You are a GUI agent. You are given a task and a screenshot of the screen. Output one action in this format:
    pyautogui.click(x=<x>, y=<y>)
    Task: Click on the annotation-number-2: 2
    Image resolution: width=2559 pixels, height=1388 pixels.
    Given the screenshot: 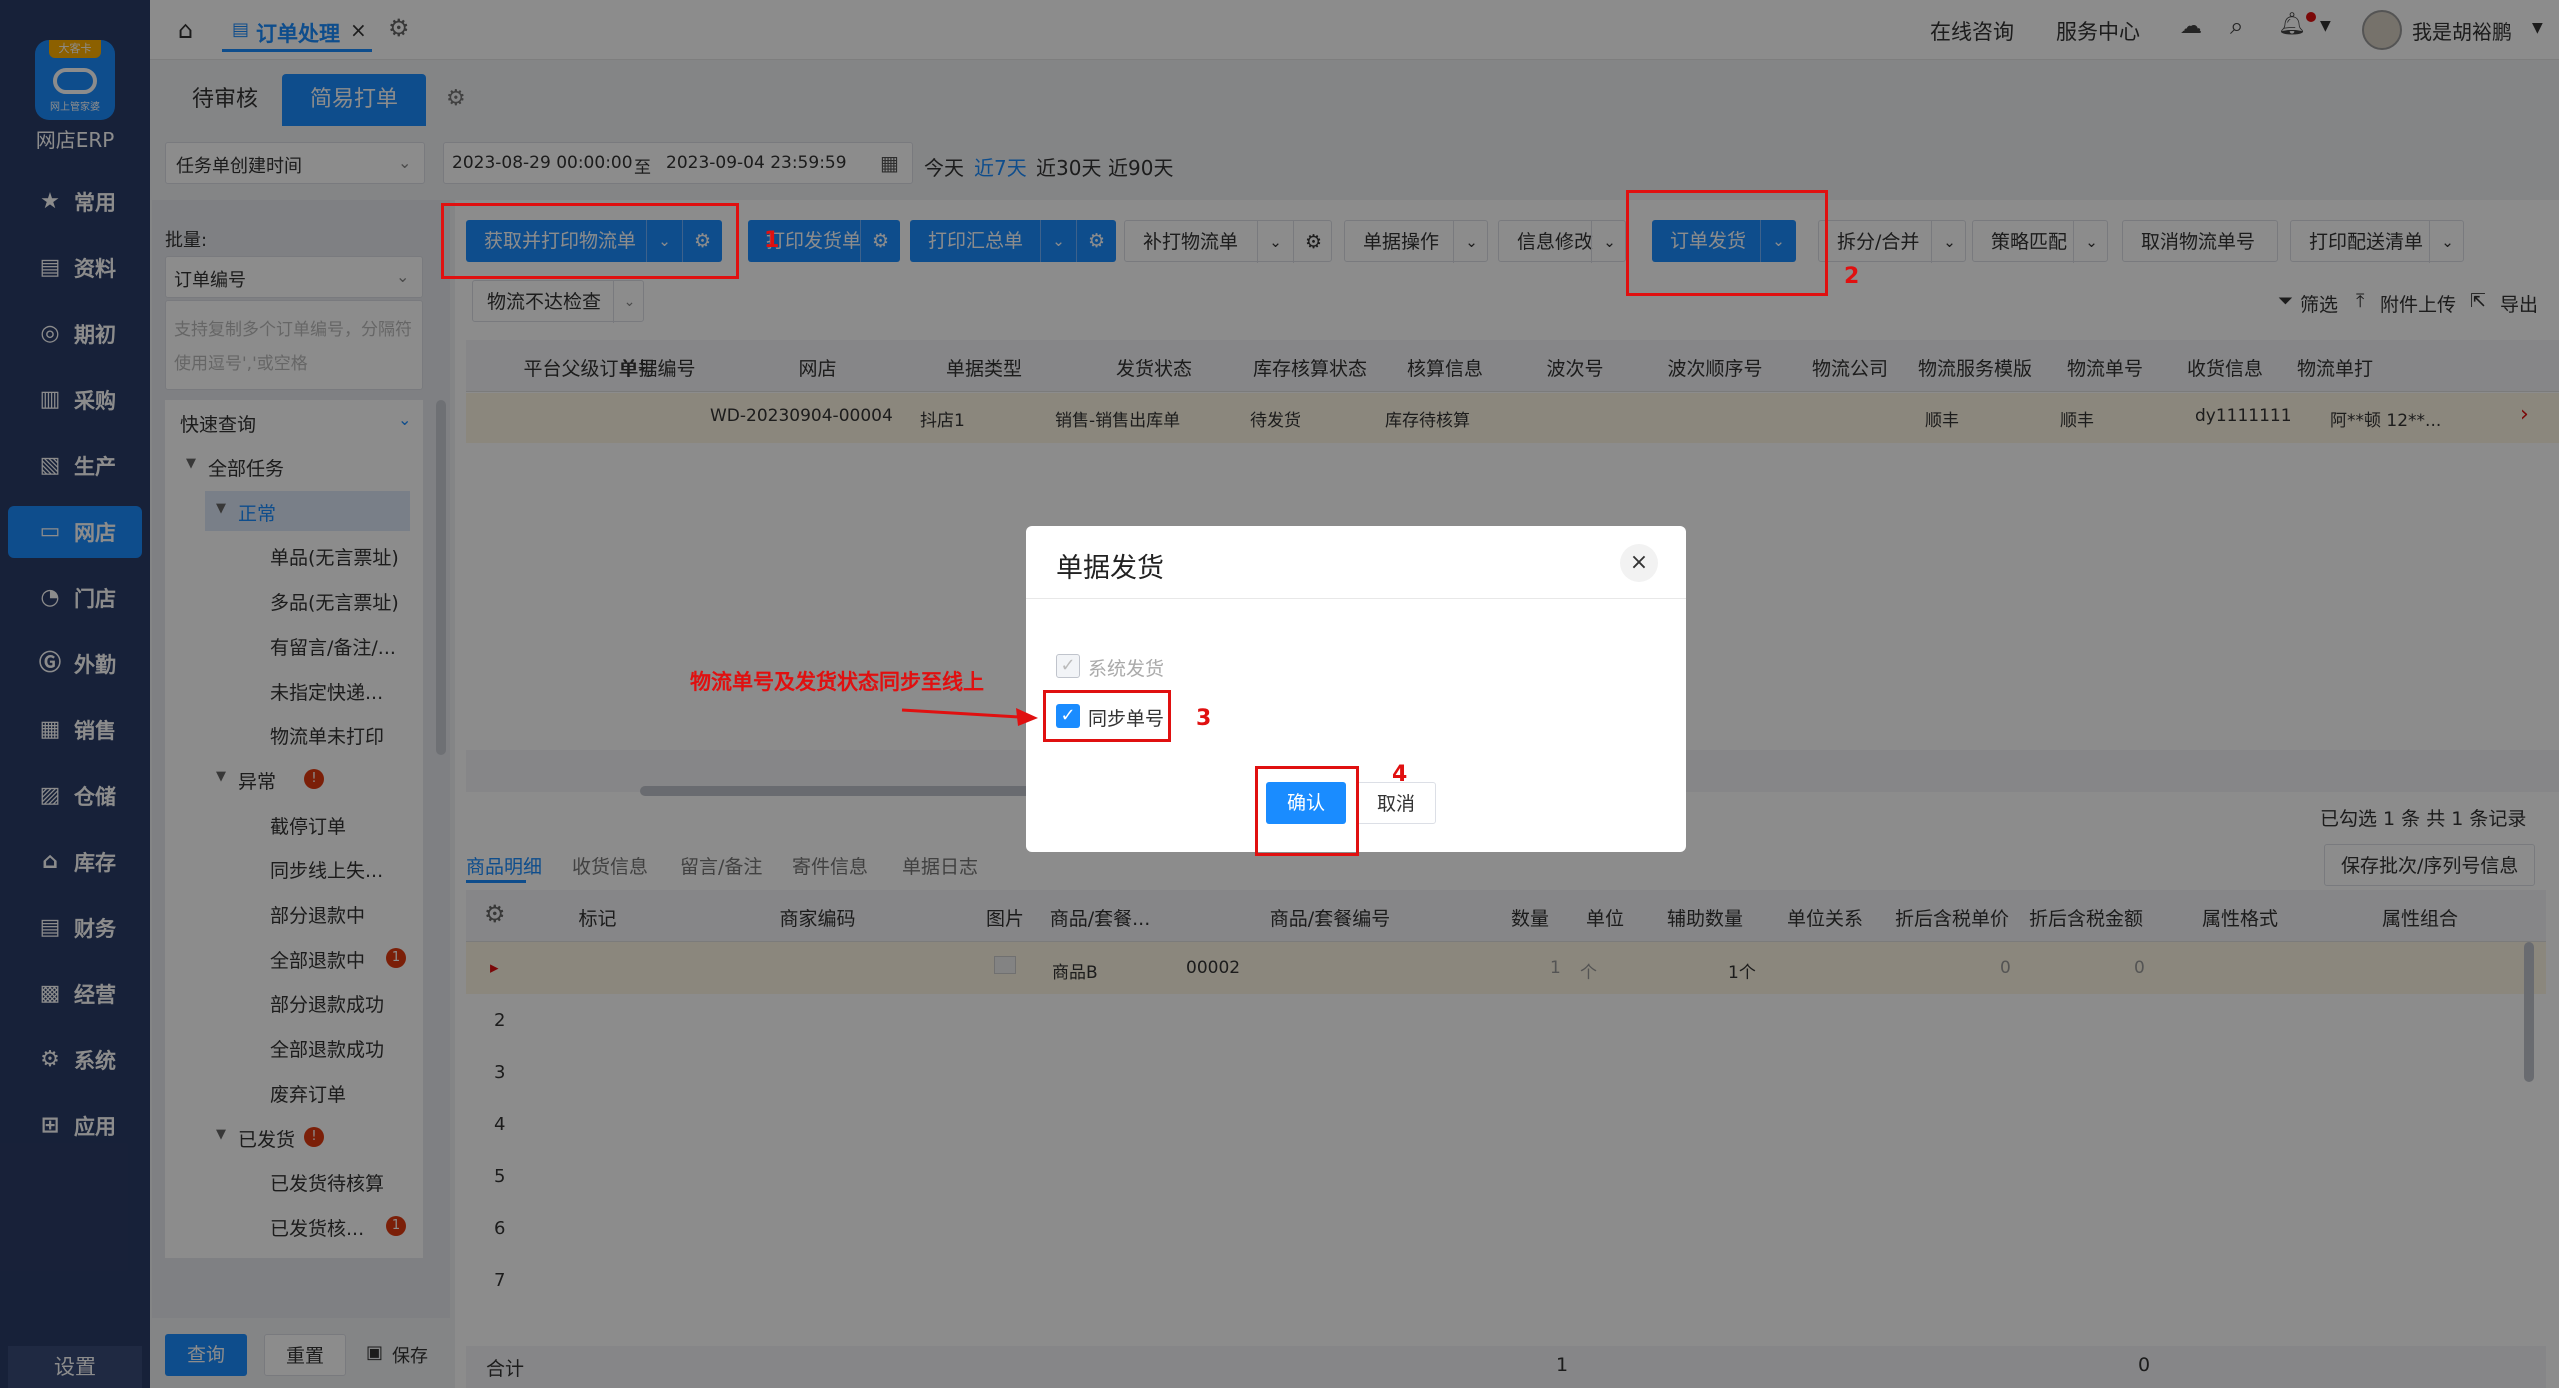 What is the action you would take?
    pyautogui.click(x=1852, y=276)
    